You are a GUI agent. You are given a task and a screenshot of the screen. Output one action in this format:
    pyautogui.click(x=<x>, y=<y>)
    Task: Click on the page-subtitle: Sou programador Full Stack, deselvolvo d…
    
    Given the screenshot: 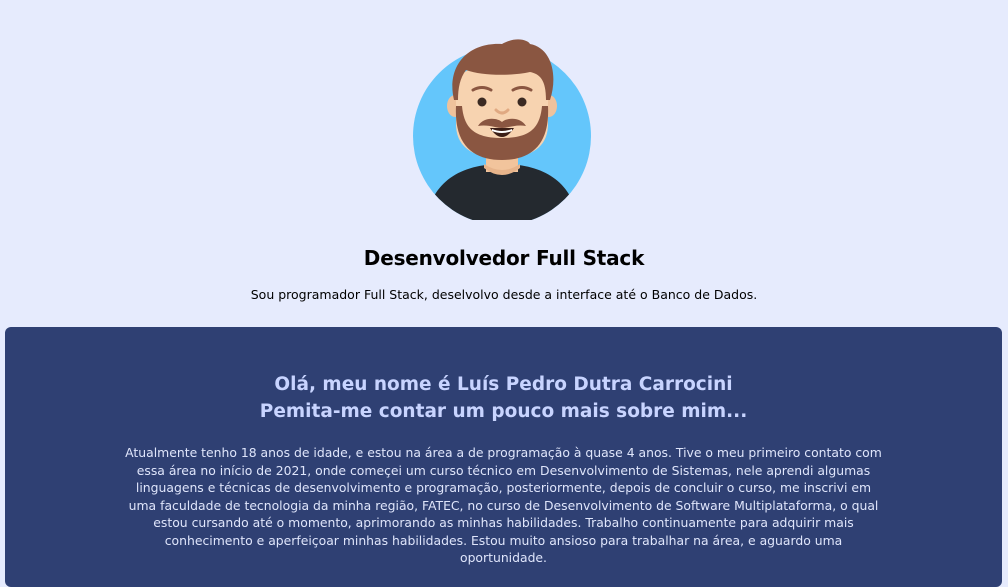 What is the action you would take?
    pyautogui.click(x=504, y=294)
    